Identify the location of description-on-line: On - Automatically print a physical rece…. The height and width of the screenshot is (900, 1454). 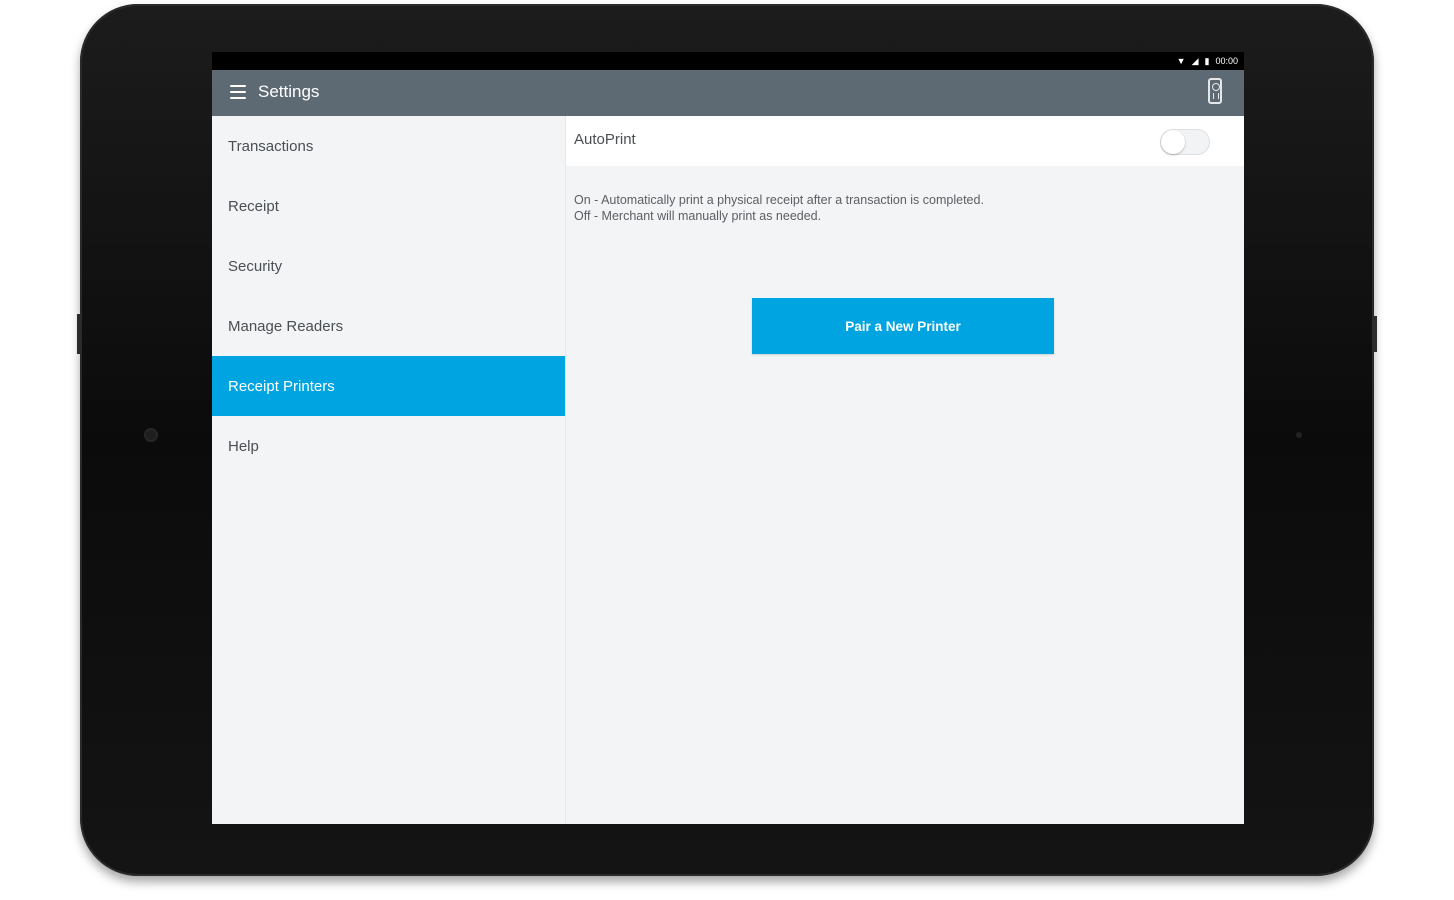
(779, 200).